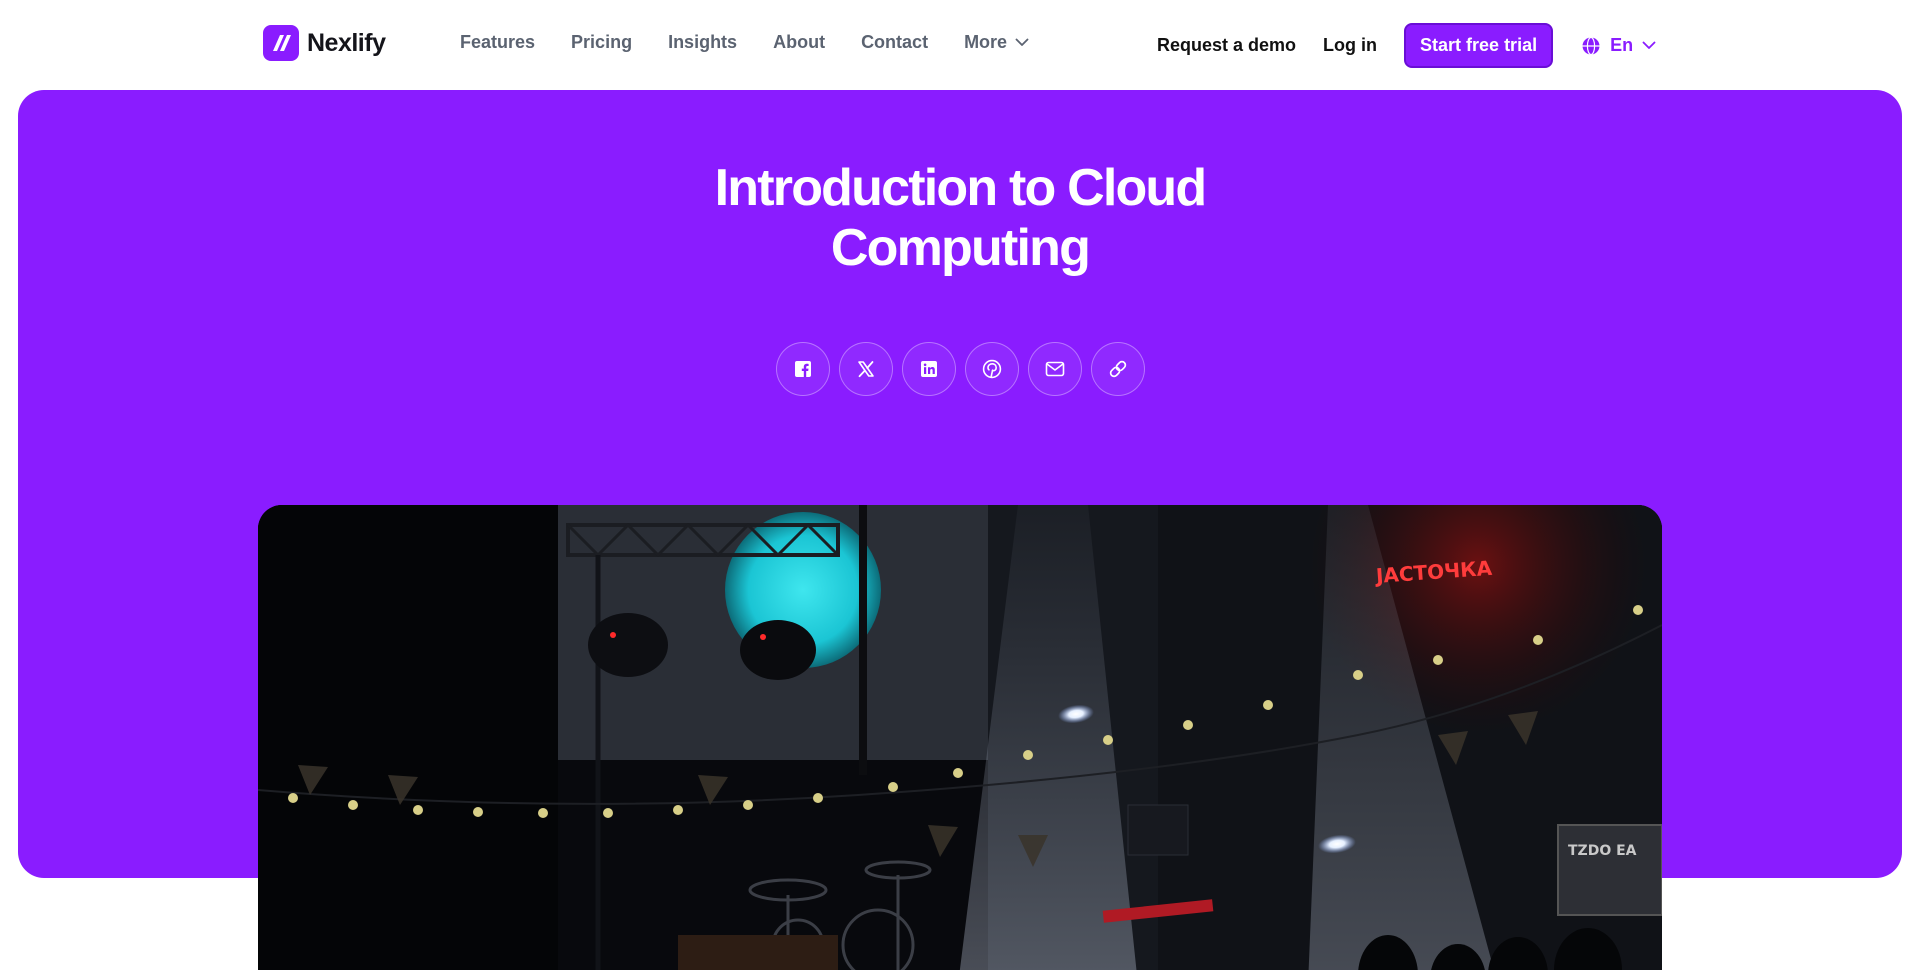 This screenshot has height=970, width=1920. I want to click on page-title: Introduction to Cloud Computing, so click(960, 218).